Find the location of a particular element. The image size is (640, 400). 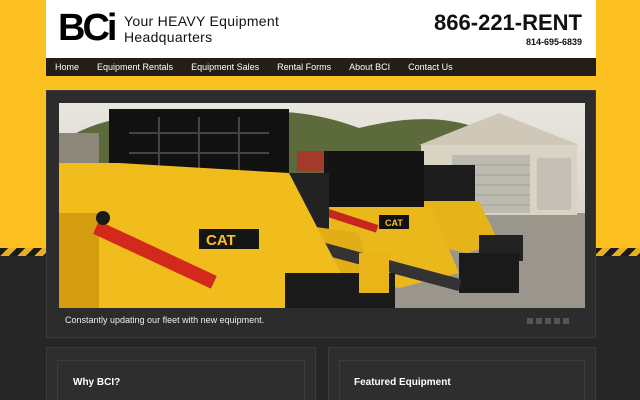

nav-contact-us: Contact Us is located at coordinates (430, 67).